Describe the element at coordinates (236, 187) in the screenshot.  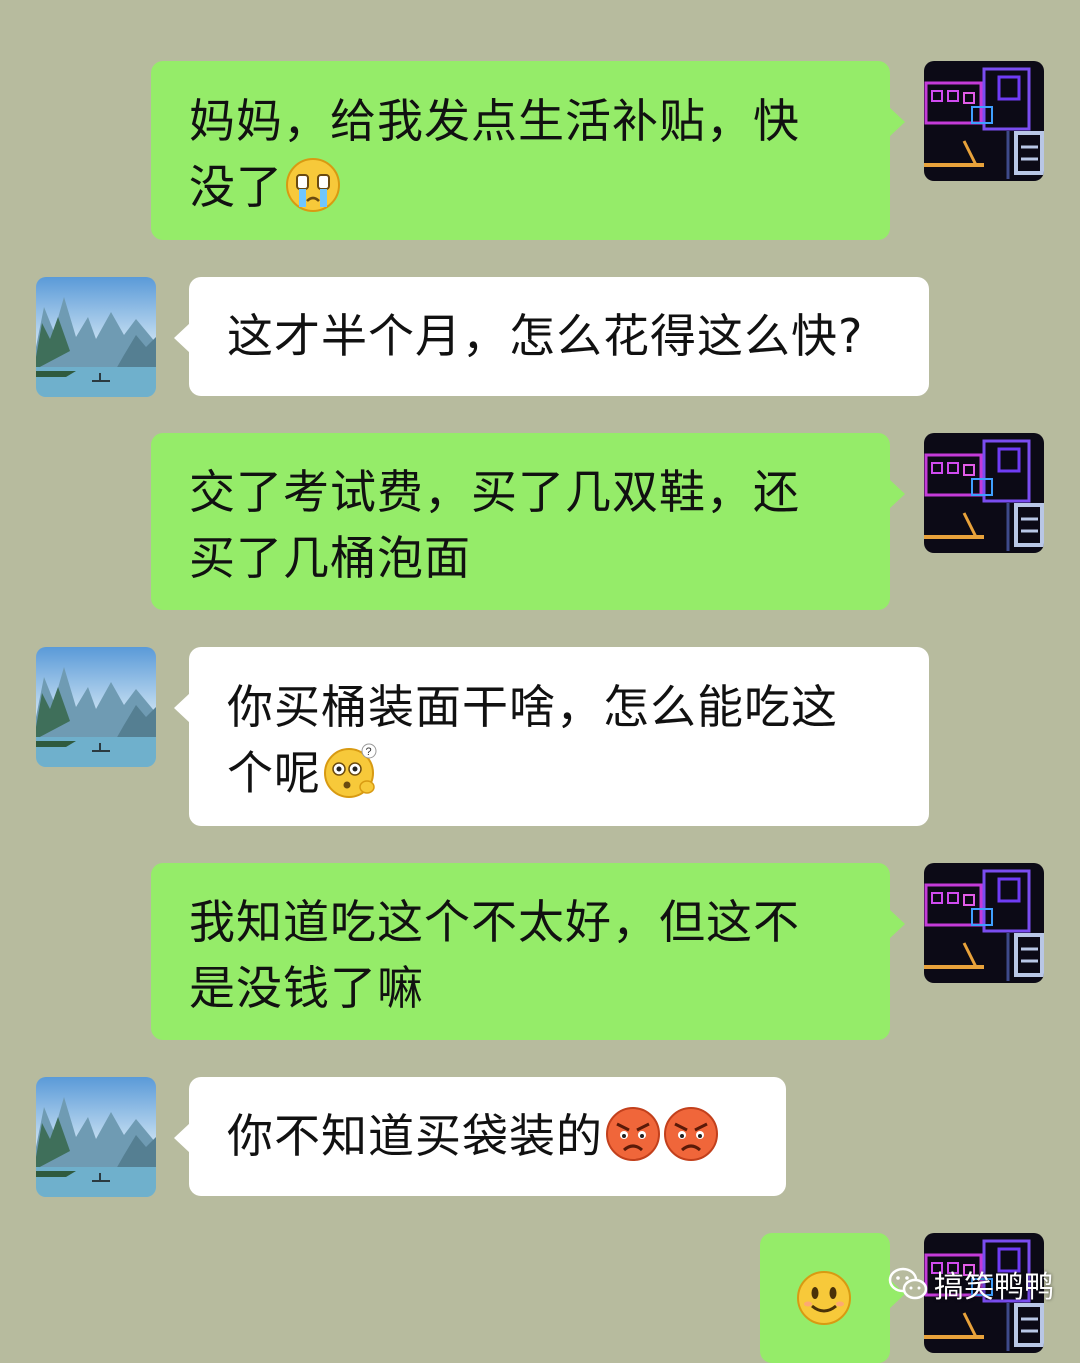
I see `message-text: 没了` at that location.